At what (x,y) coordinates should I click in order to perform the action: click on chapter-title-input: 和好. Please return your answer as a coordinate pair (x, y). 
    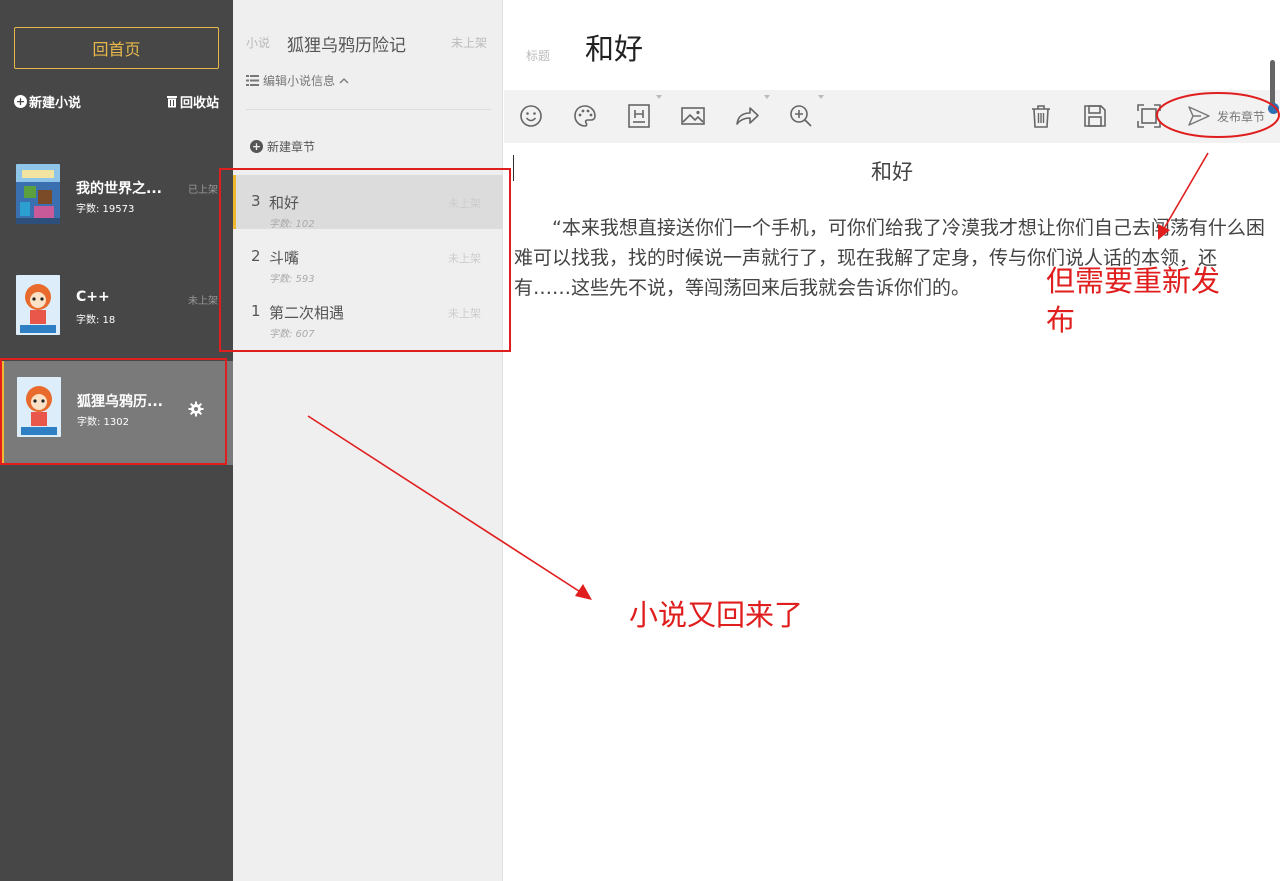
    Looking at the image, I should click on (614, 47).